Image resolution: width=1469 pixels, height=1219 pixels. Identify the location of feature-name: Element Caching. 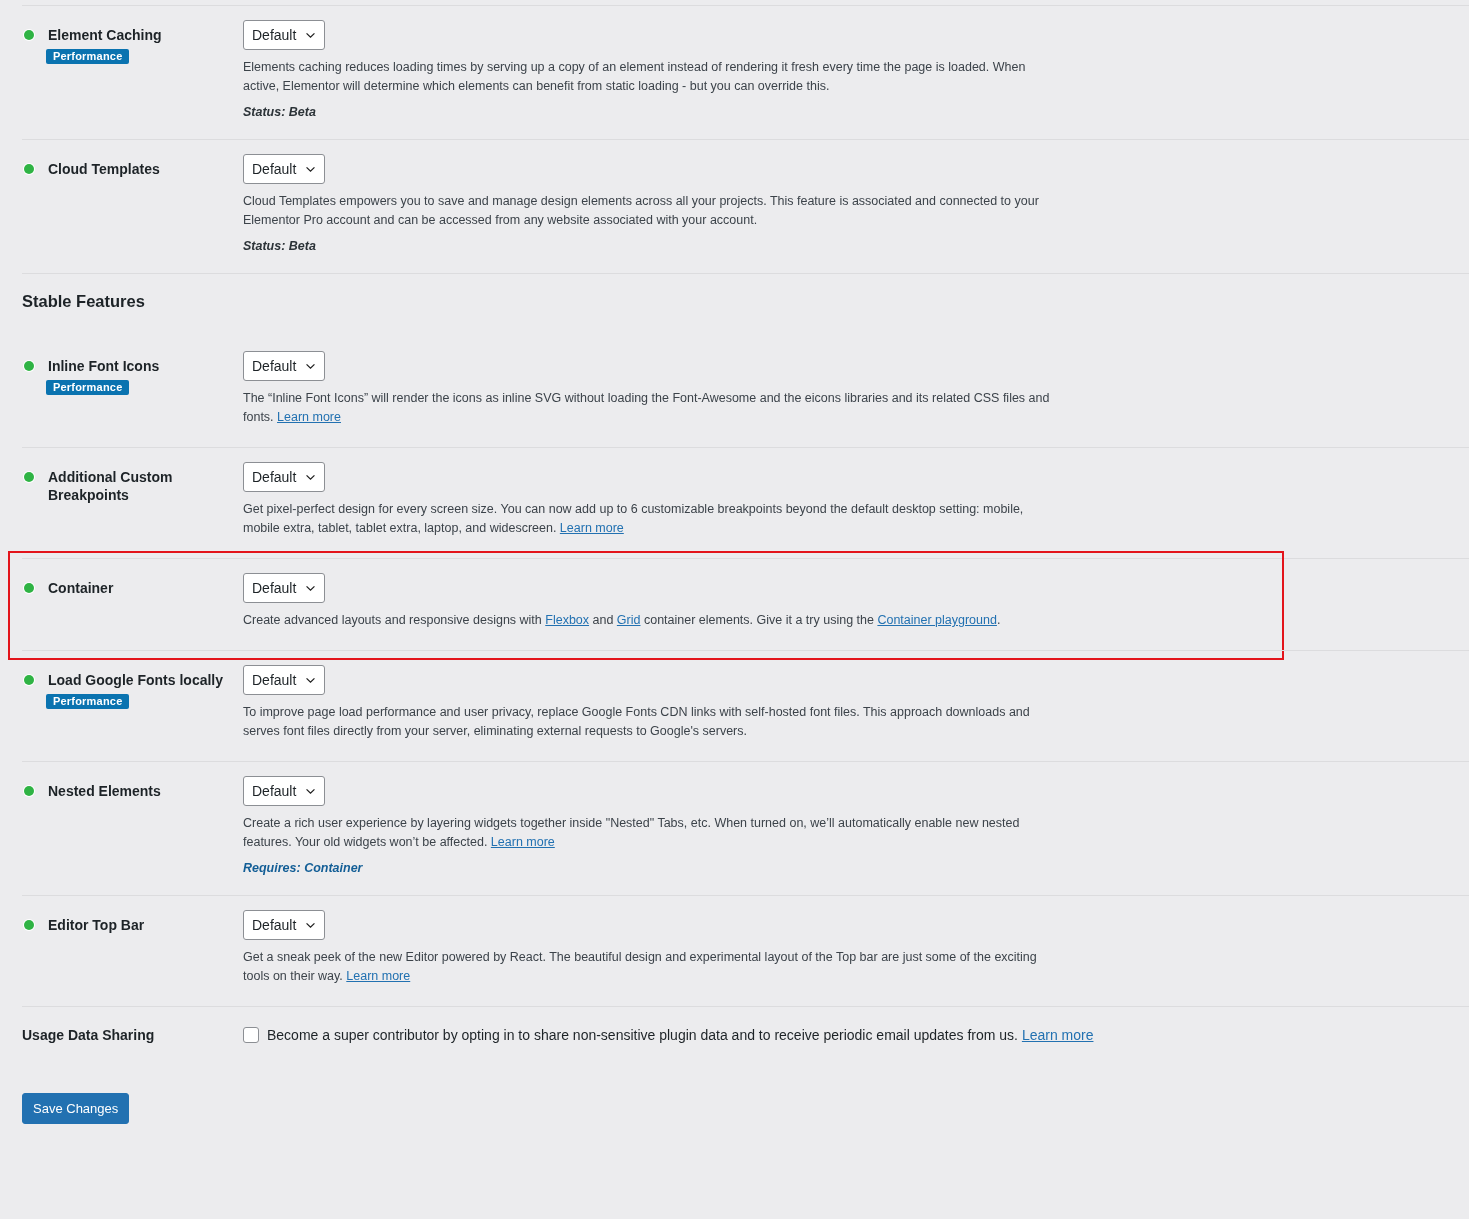
(105, 35).